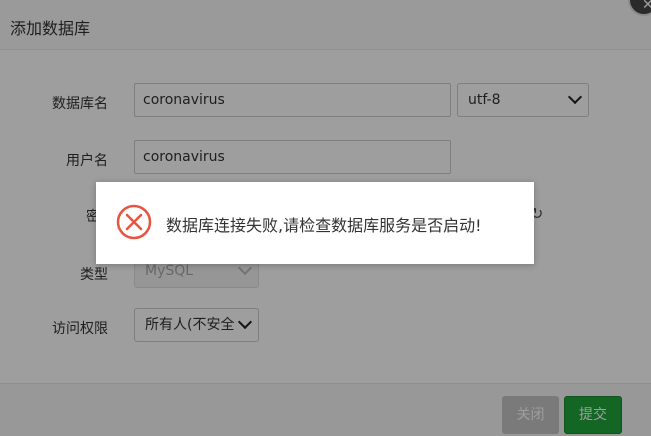 Image resolution: width=651 pixels, height=436 pixels. Describe the element at coordinates (134, 222) in the screenshot. I see `error-x-circle-icon` at that location.